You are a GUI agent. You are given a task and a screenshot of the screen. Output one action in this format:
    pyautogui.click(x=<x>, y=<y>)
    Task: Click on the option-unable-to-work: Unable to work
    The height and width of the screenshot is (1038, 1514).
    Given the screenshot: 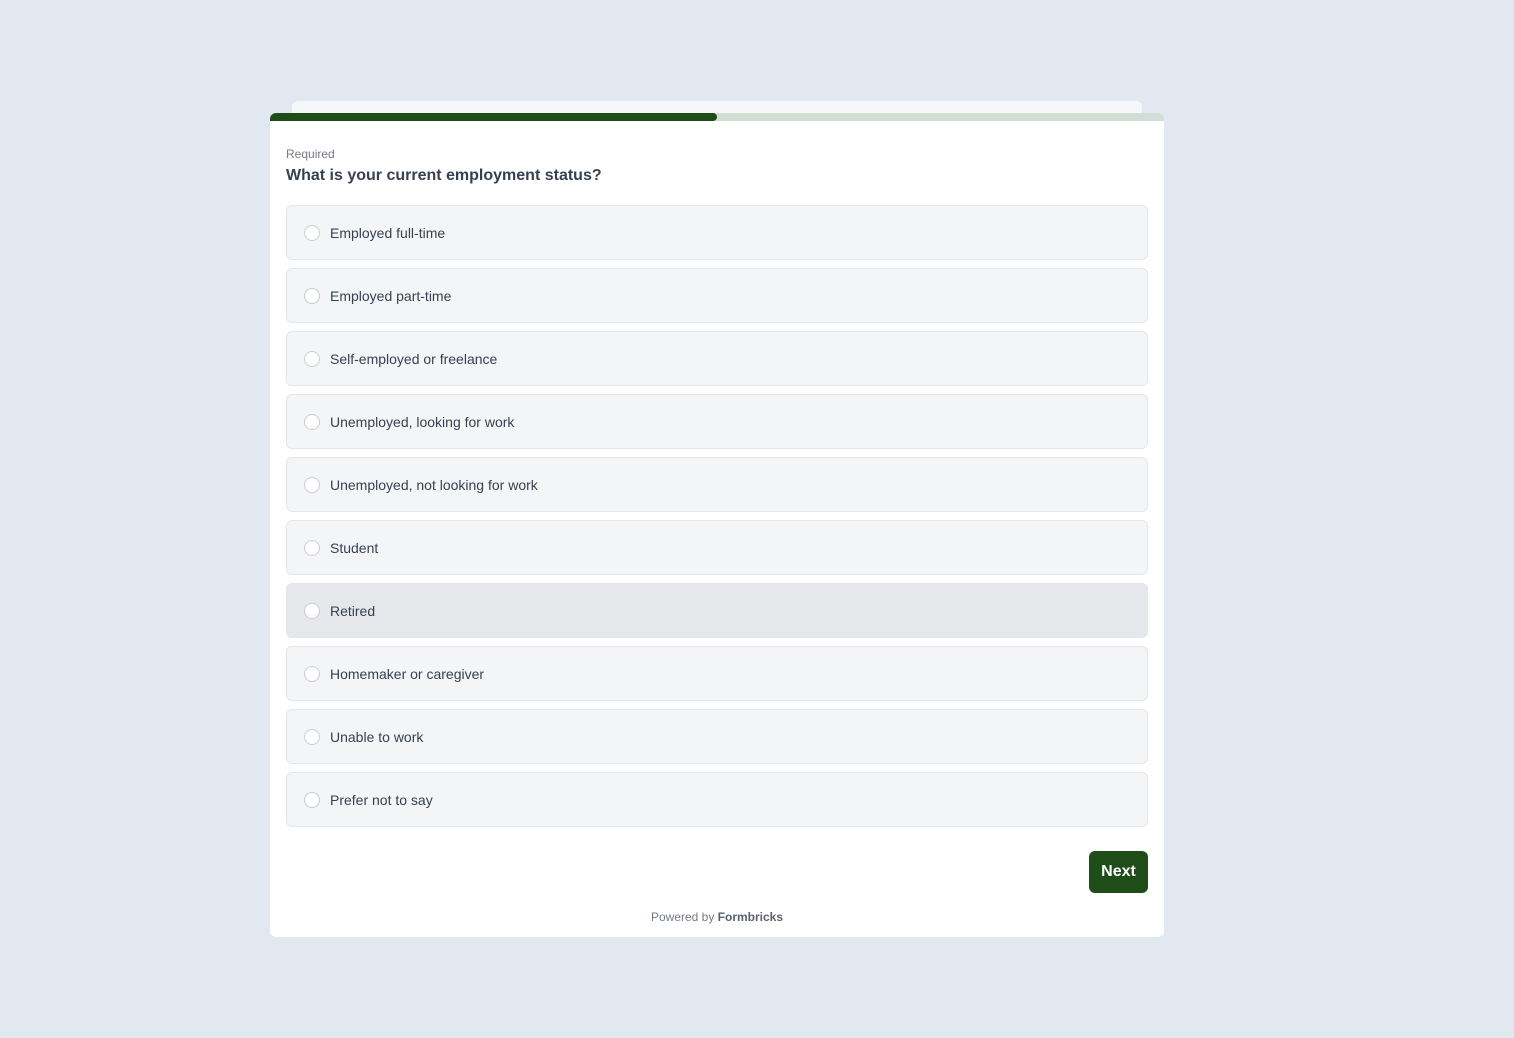 What is the action you would take?
    pyautogui.click(x=717, y=736)
    